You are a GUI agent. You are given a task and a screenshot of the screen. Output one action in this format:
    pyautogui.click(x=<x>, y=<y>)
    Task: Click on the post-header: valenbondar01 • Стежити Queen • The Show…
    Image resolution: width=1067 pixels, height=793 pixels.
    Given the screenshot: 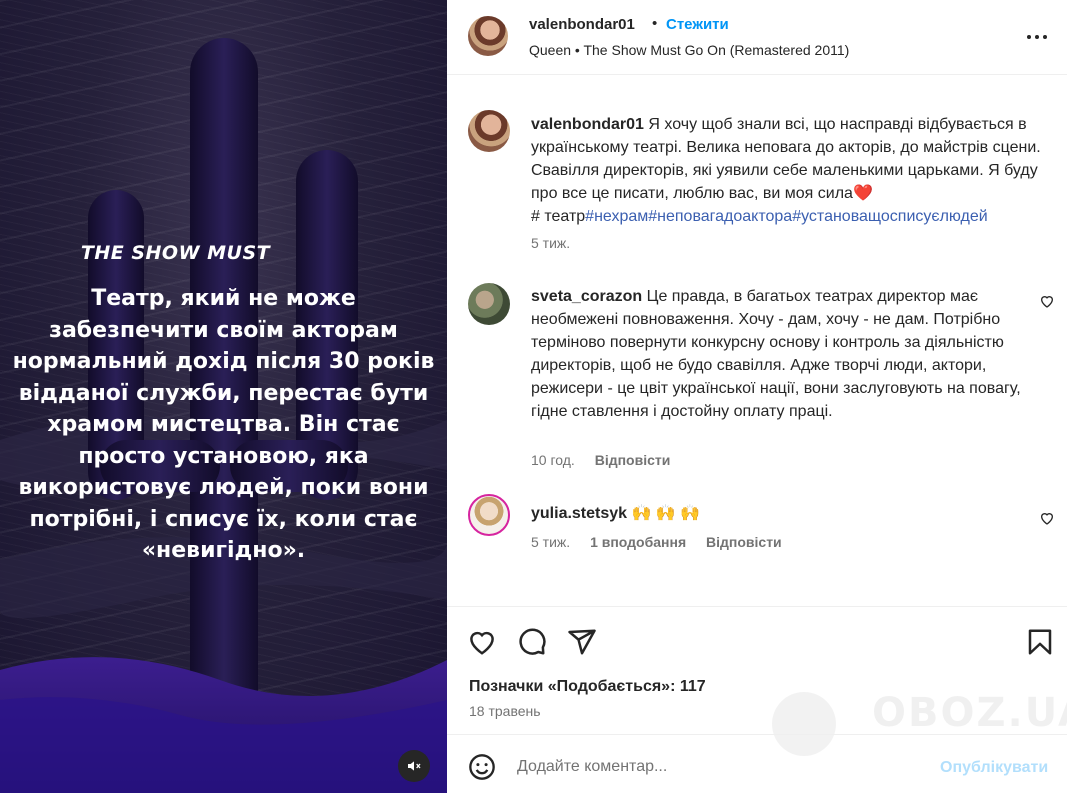 What is the action you would take?
    pyautogui.click(x=757, y=37)
    